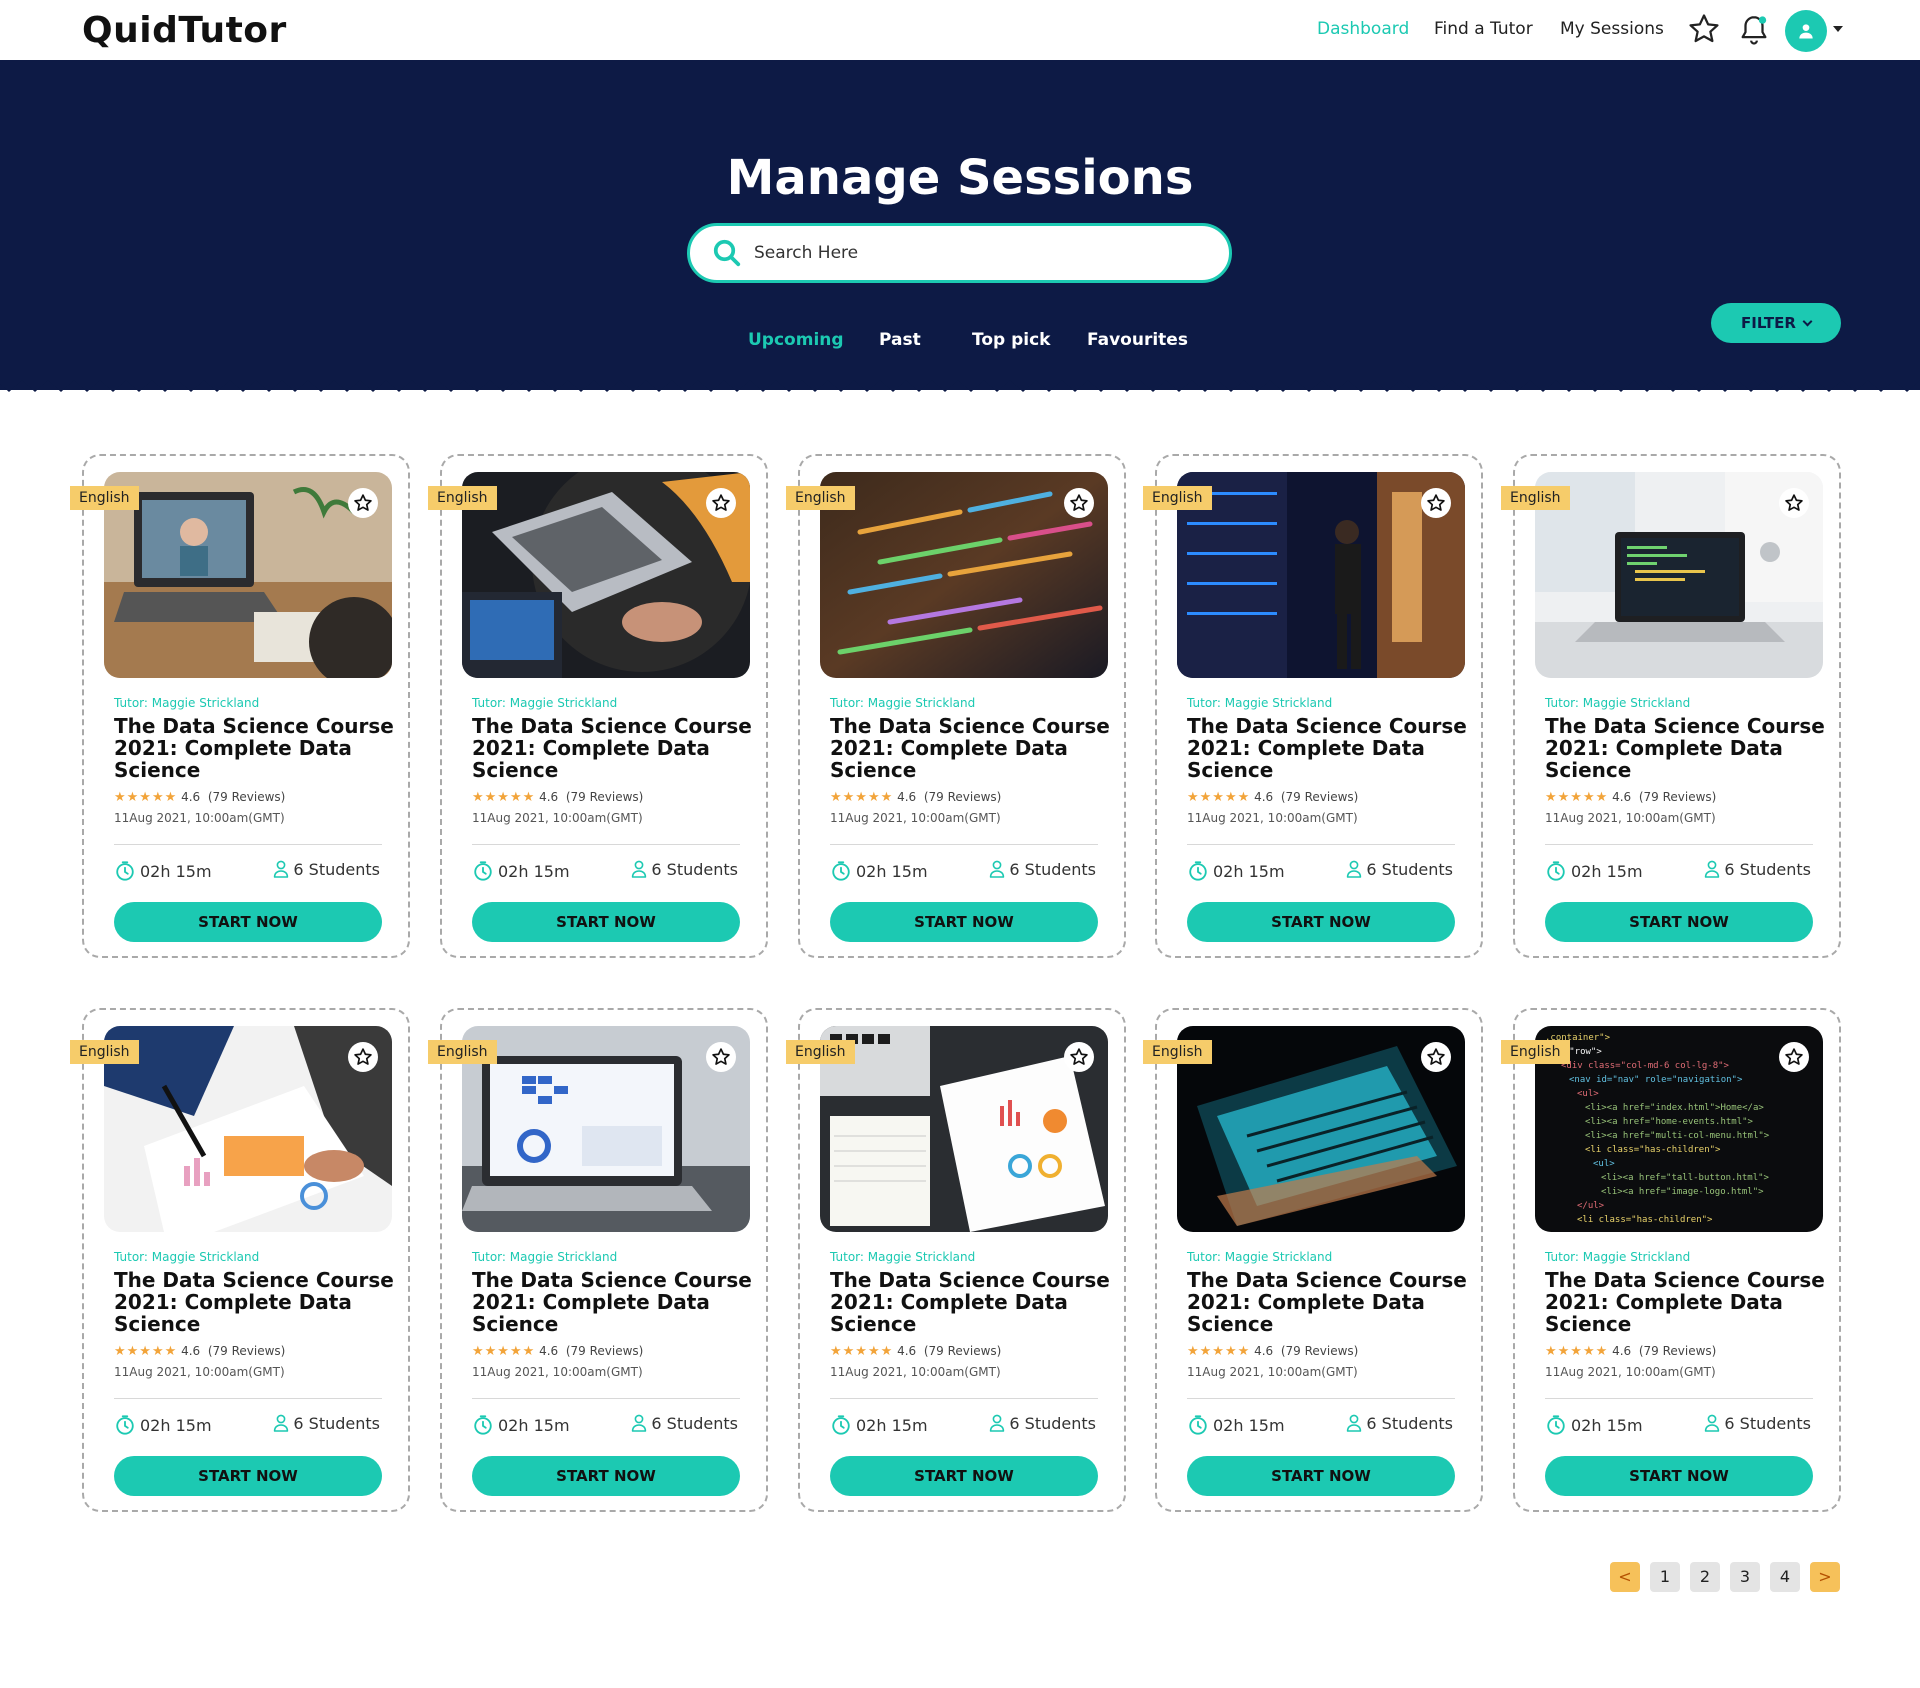 The width and height of the screenshot is (1920, 1688). What do you see at coordinates (1665, 1577) in the screenshot?
I see `pagination-page-1: 1` at bounding box center [1665, 1577].